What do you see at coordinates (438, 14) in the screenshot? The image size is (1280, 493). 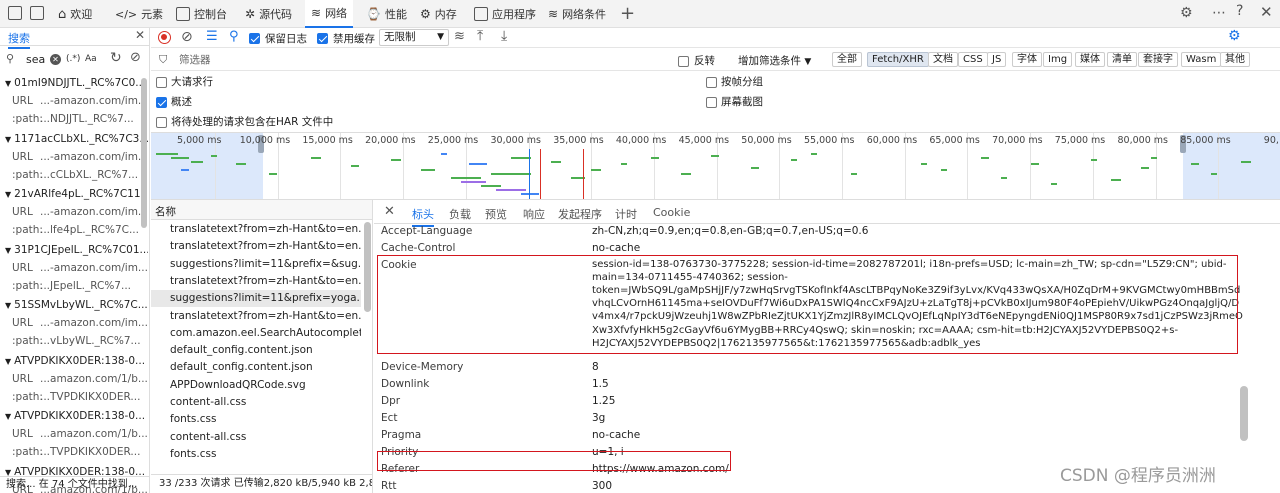 I see `tab-memory: ⚙ 内存` at bounding box center [438, 14].